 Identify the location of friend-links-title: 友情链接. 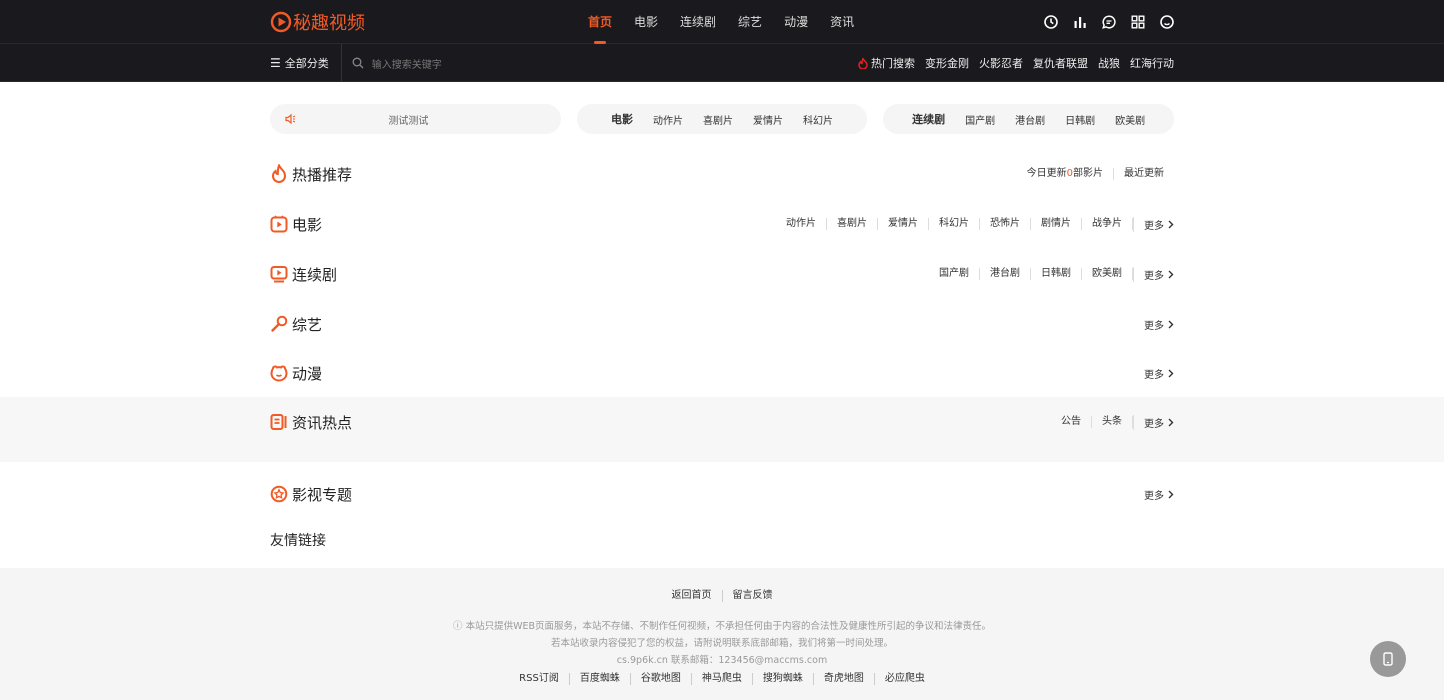
(298, 541).